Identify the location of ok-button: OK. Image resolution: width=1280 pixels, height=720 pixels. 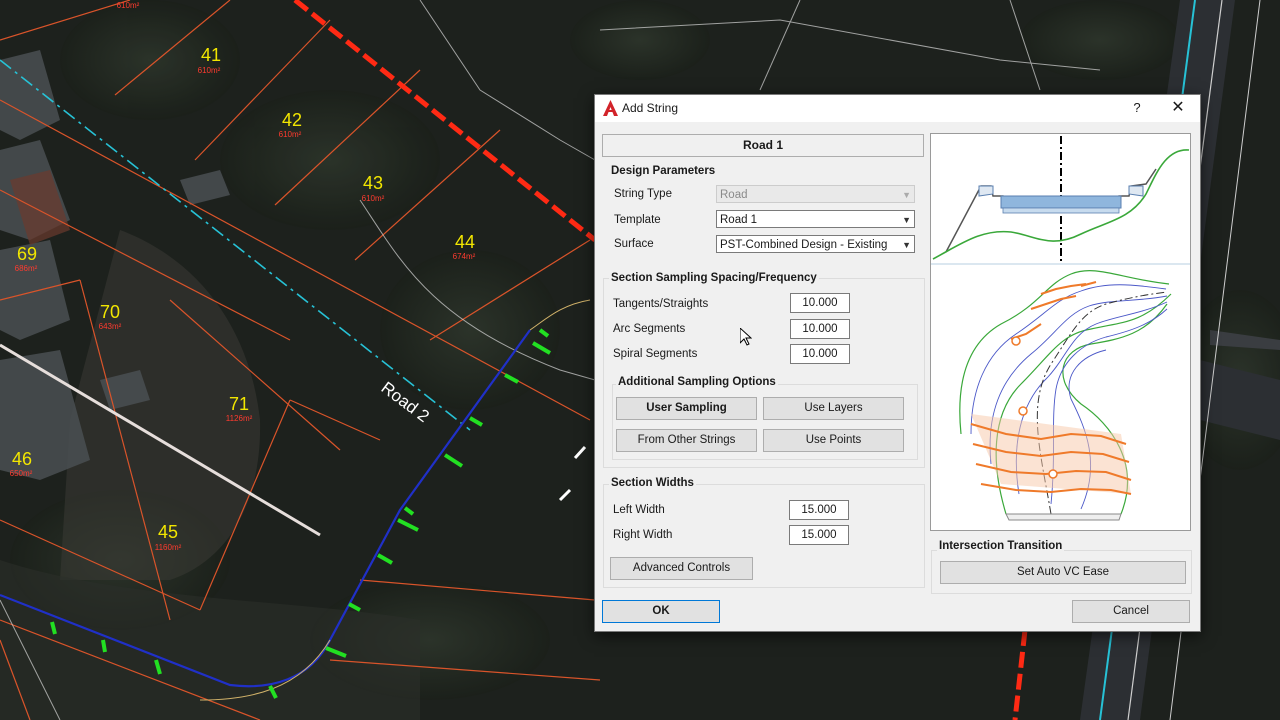
(661, 611).